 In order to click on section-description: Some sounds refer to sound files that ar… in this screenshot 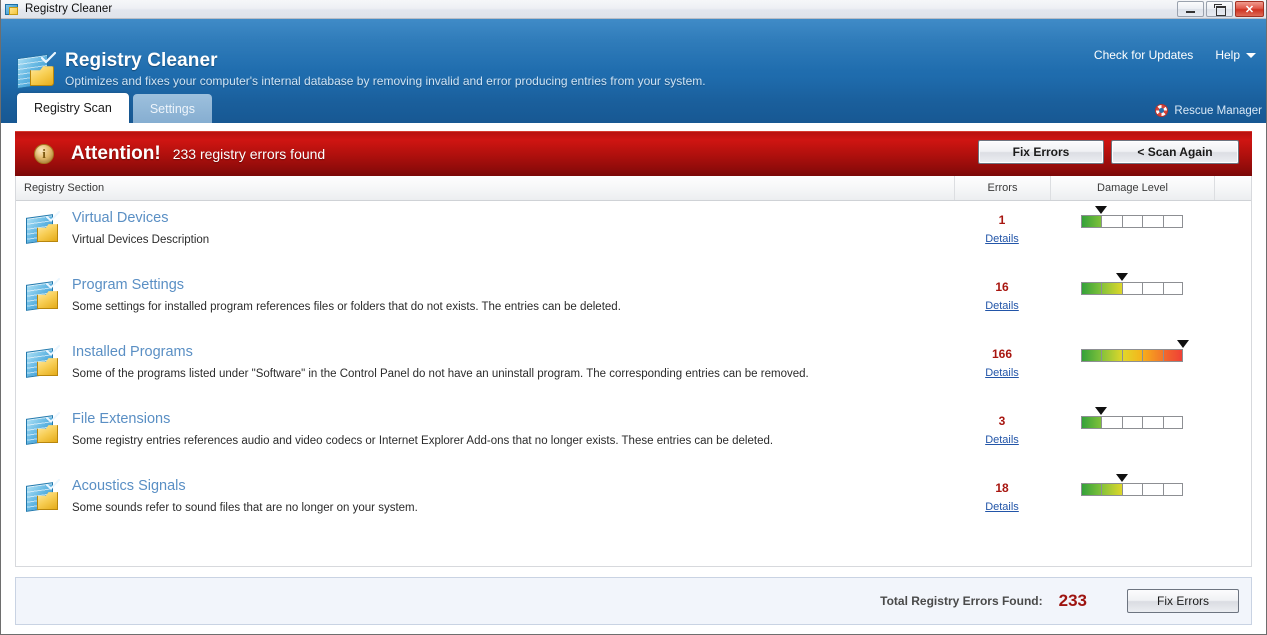, I will do `click(245, 508)`.